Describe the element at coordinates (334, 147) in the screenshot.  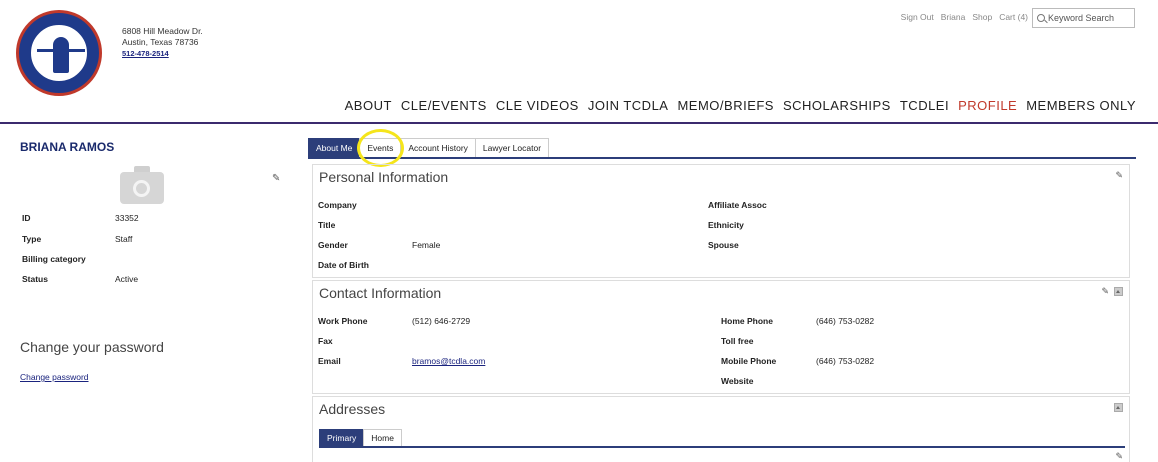
I see `tab-about-me: About Me` at that location.